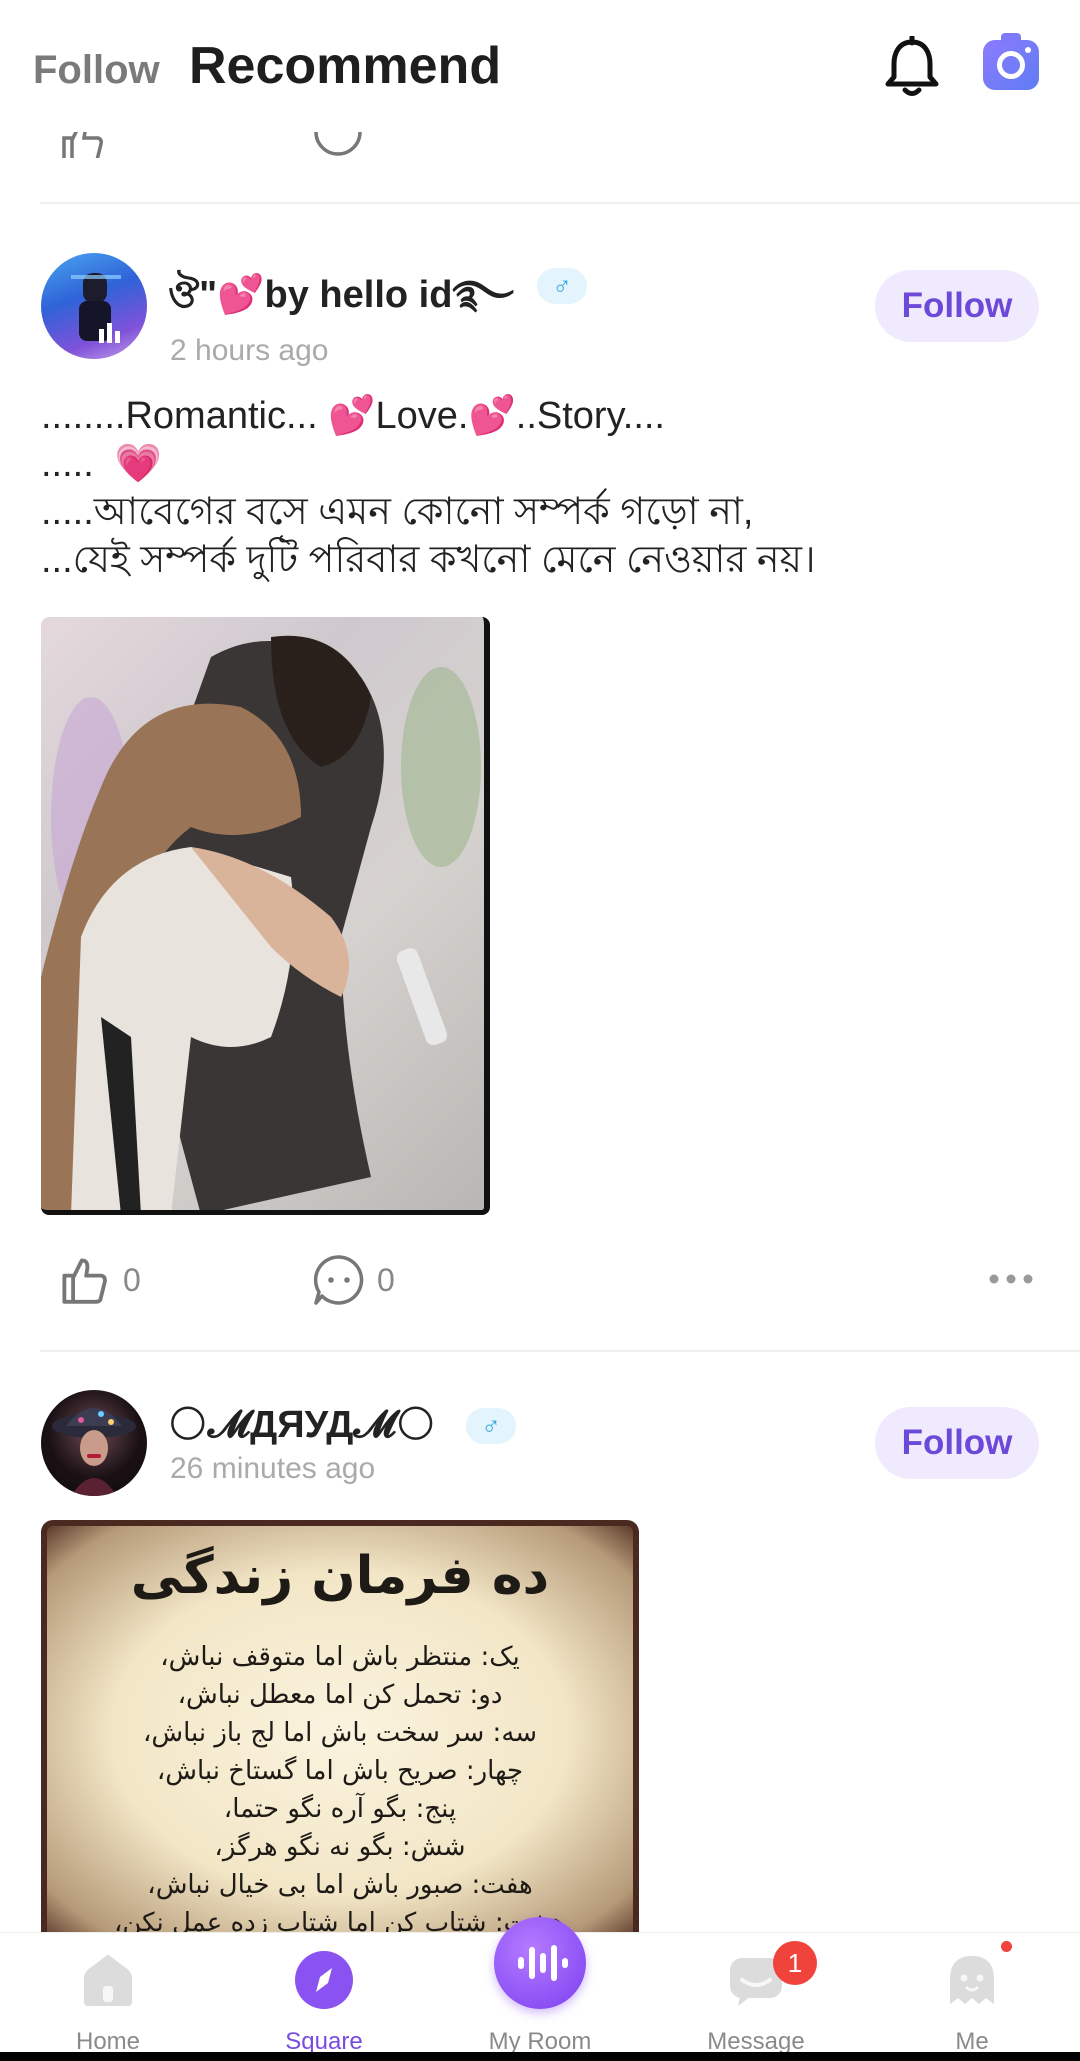  I want to click on tab-recommend: Recommend, so click(345, 66).